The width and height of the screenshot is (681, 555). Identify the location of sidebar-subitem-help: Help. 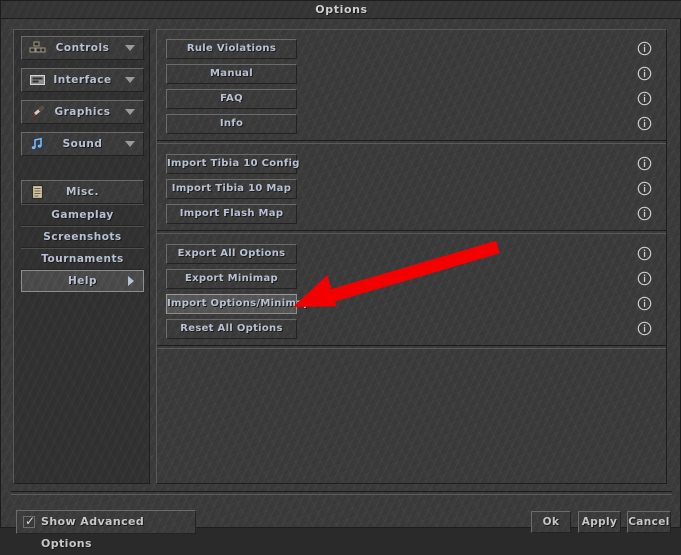
(82, 281).